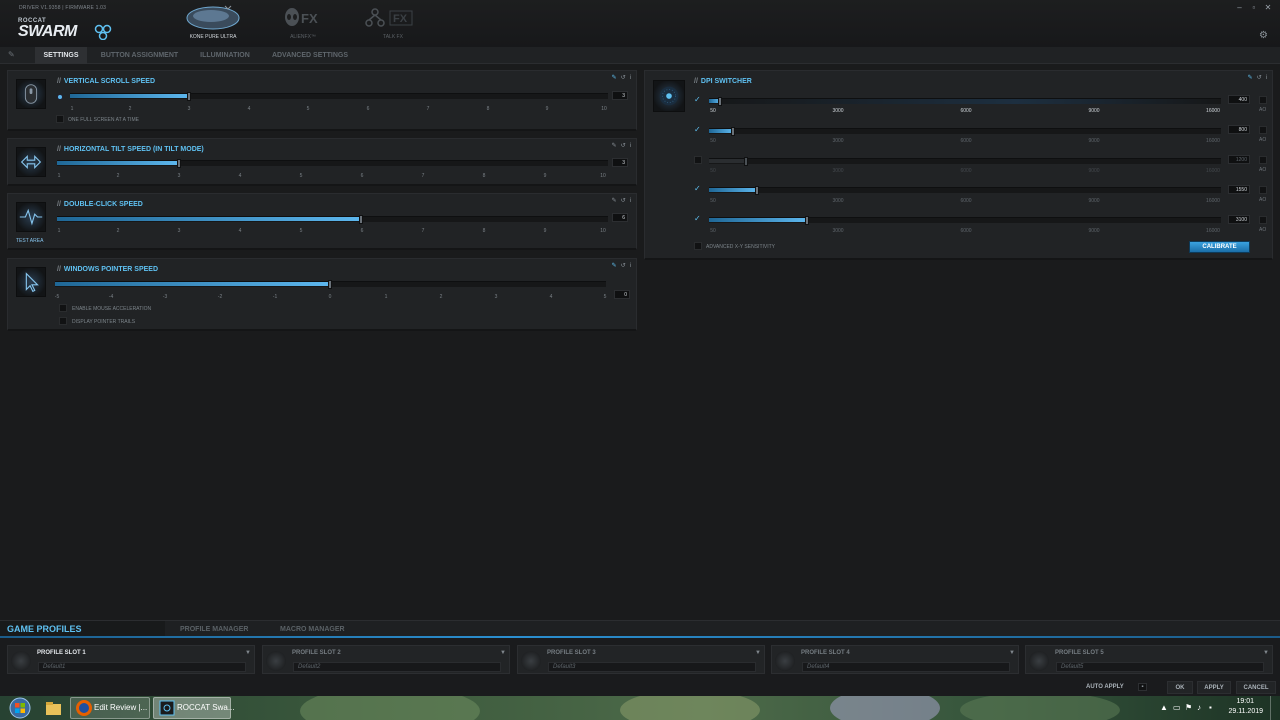 This screenshot has width=1280, height=720. What do you see at coordinates (1160, 667) in the screenshot?
I see `profile-name-field: Default5` at bounding box center [1160, 667].